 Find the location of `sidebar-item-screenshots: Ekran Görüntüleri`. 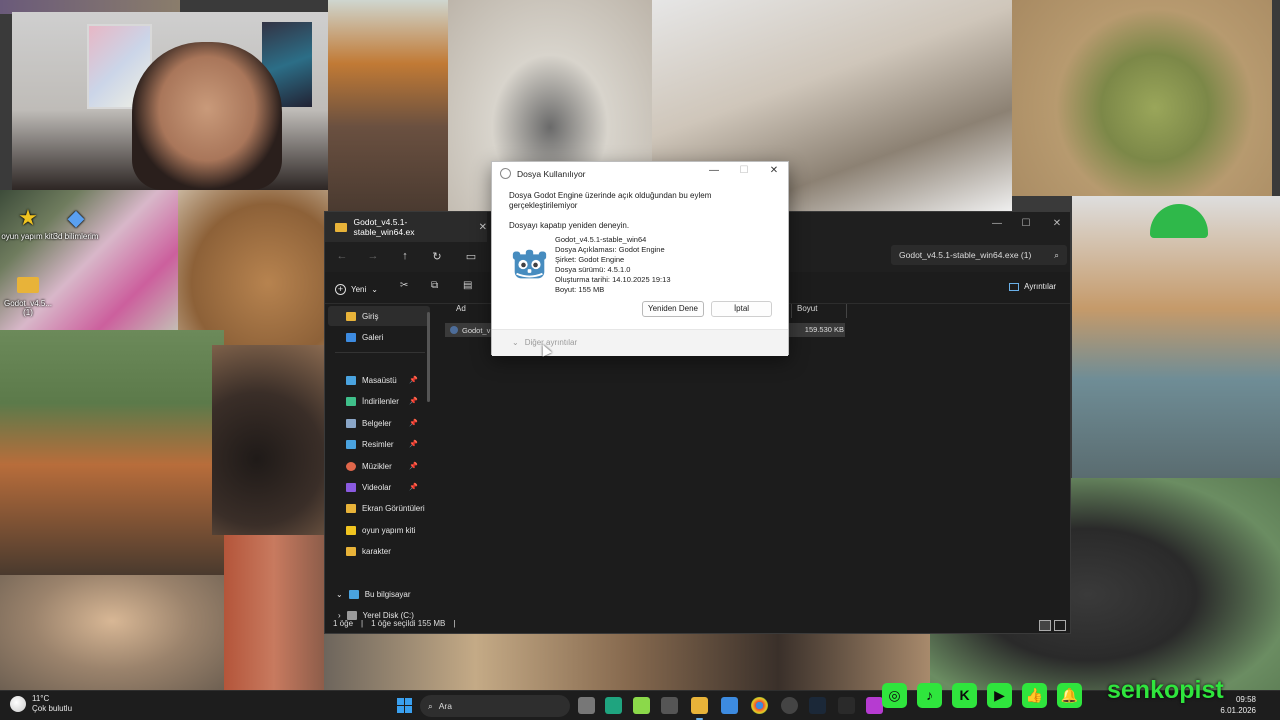

sidebar-item-screenshots: Ekran Görüntüleri is located at coordinates (379, 508).